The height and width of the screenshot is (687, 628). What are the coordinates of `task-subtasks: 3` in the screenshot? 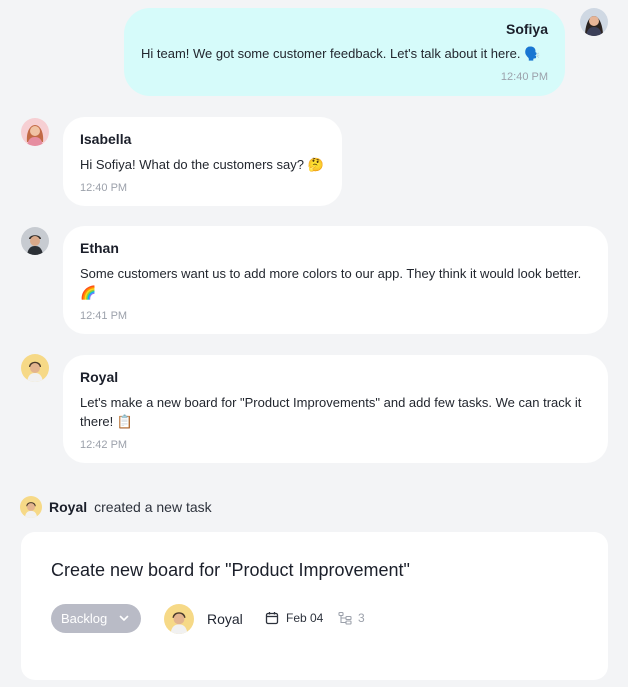 It's located at (351, 618).